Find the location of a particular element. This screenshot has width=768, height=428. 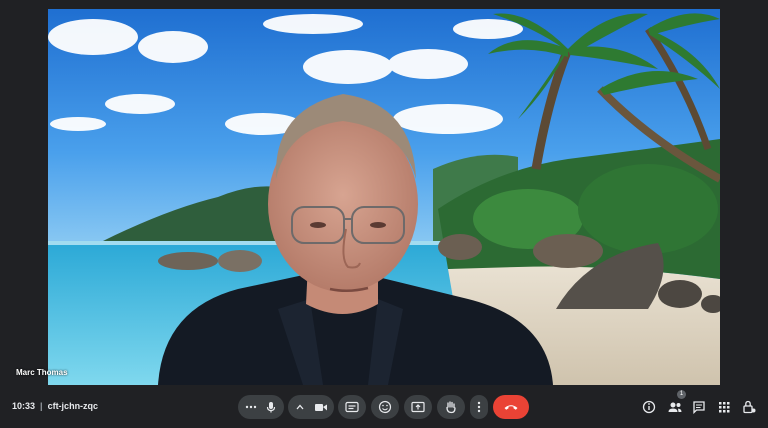

present-button is located at coordinates (418, 407).